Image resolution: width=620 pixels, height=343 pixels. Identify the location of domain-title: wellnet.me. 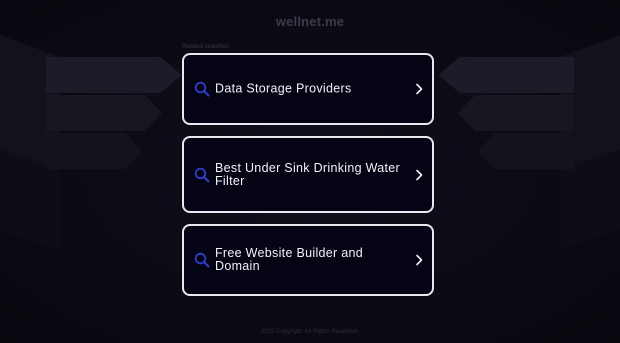
(310, 21).